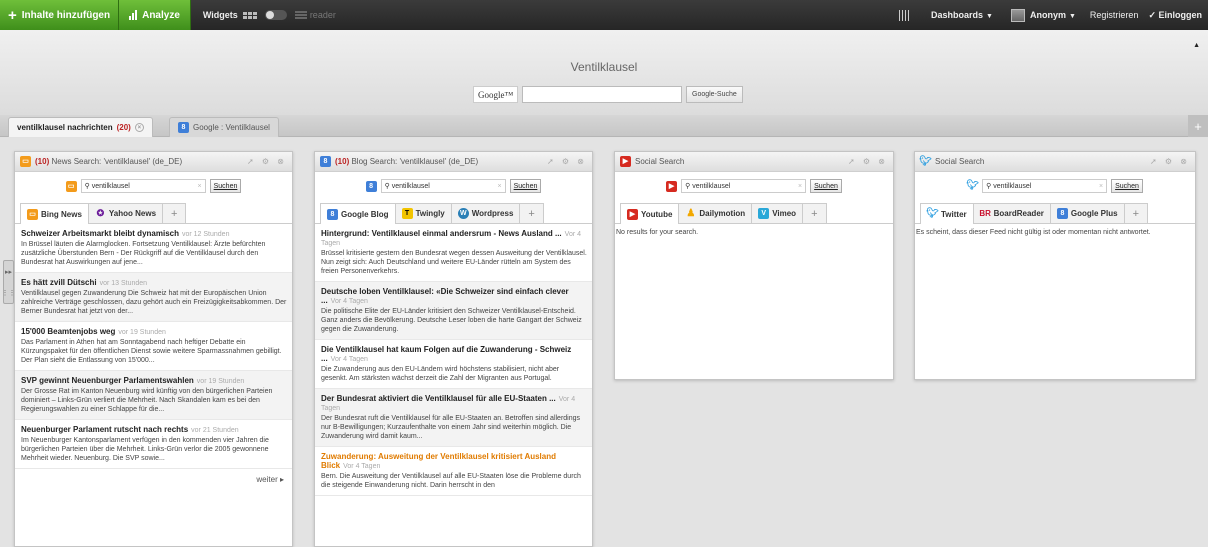  Describe the element at coordinates (1017, 15) in the screenshot. I see `avatar` at that location.